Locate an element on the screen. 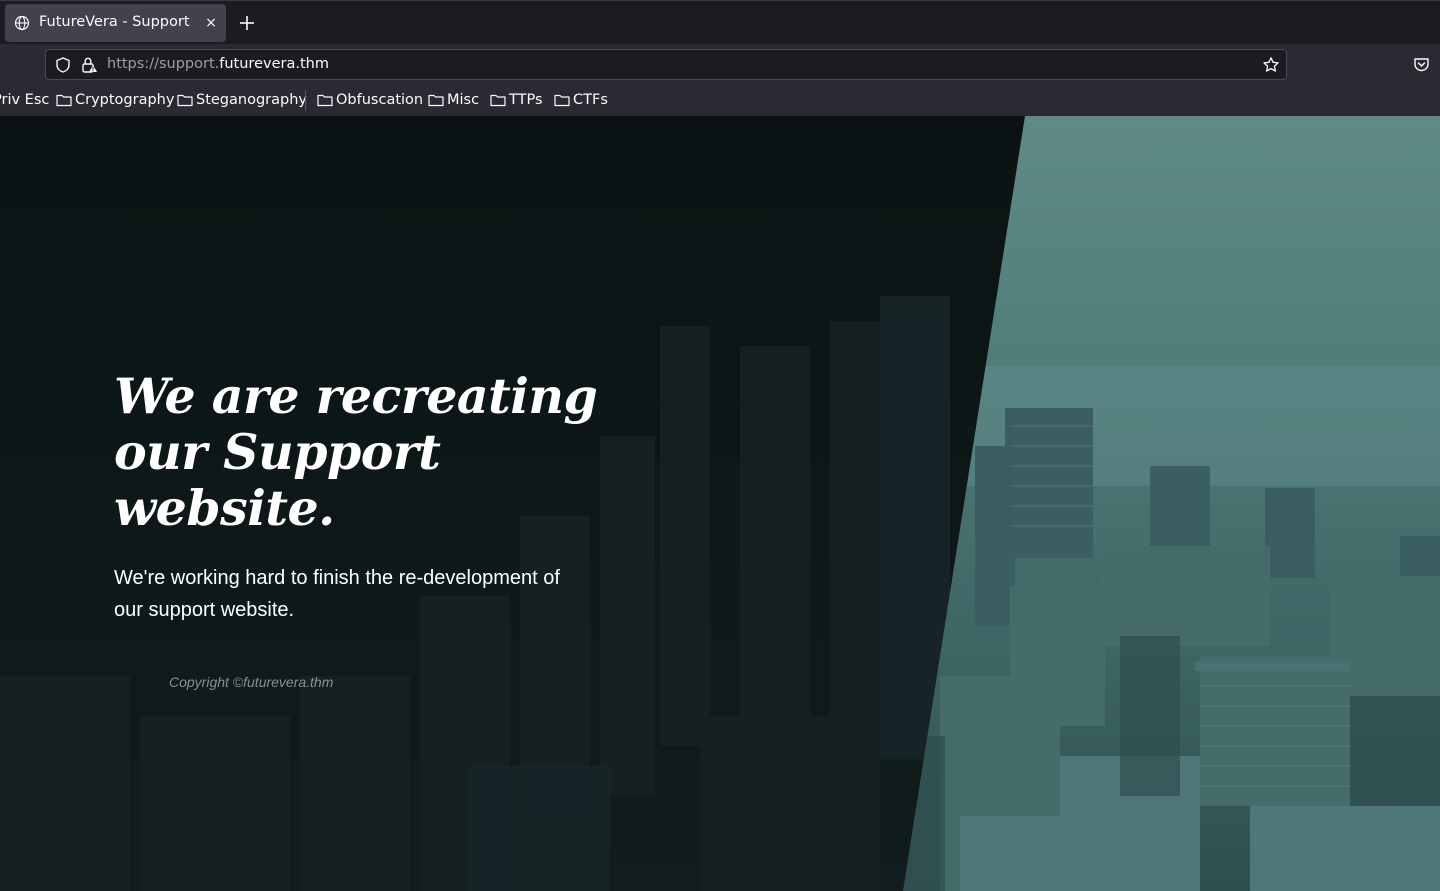 The image size is (1440, 891). bookmark-priv-esc: Priv Esc is located at coordinates (24, 100).